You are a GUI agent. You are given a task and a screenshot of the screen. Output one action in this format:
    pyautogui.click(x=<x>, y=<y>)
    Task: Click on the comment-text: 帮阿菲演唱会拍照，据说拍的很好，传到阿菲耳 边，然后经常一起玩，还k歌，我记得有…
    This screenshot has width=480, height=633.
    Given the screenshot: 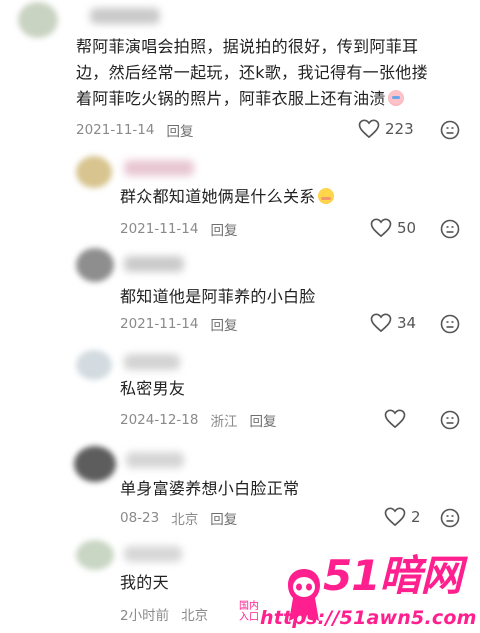 What is the action you would take?
    pyautogui.click(x=276, y=73)
    